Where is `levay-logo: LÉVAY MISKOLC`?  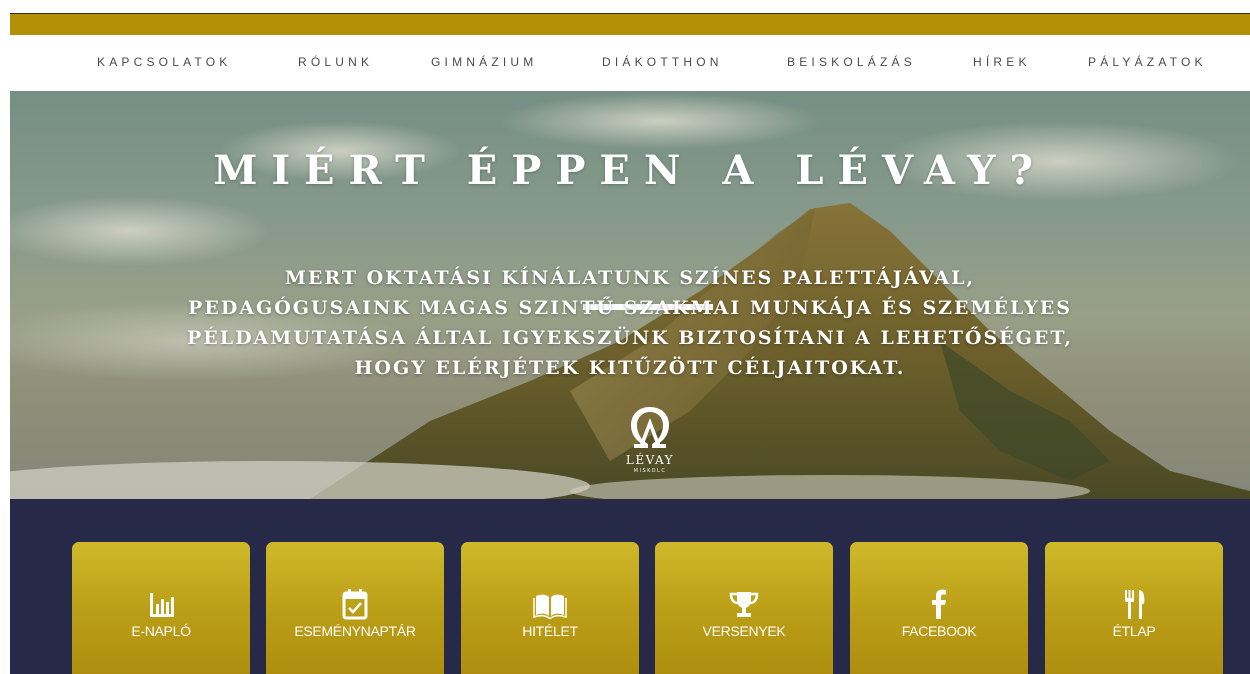
levay-logo: LÉVAY MISKOLC is located at coordinates (650, 440).